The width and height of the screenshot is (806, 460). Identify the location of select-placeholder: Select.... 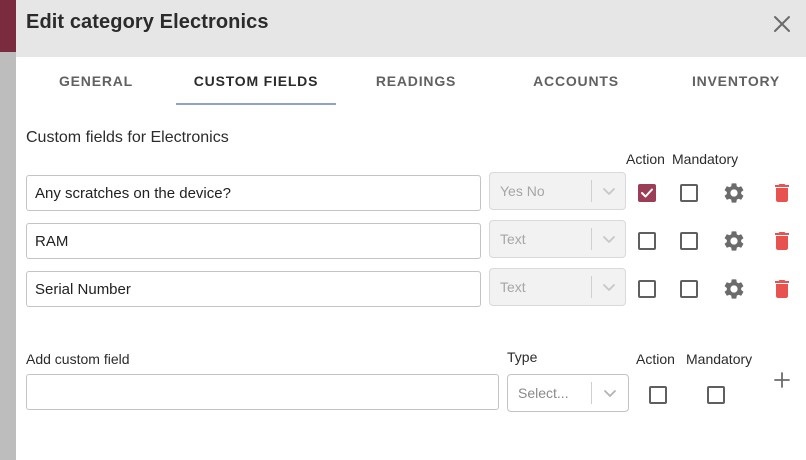
(543, 393).